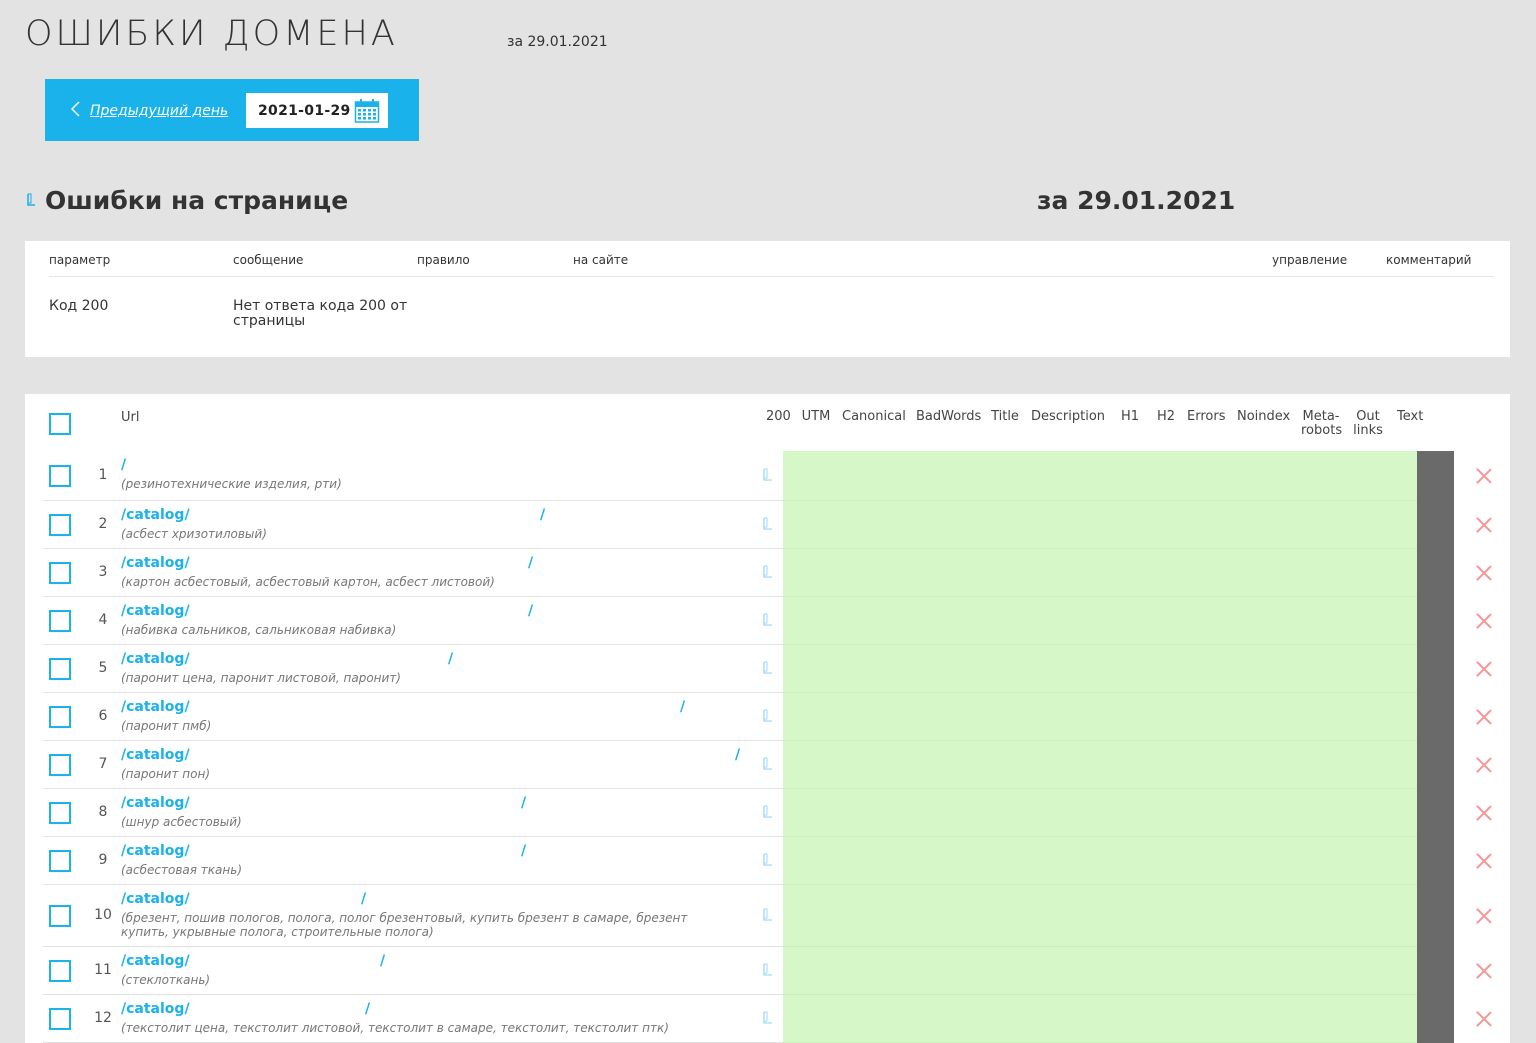 Image resolution: width=1536 pixels, height=1043 pixels. I want to click on row-number: 2, so click(103, 524).